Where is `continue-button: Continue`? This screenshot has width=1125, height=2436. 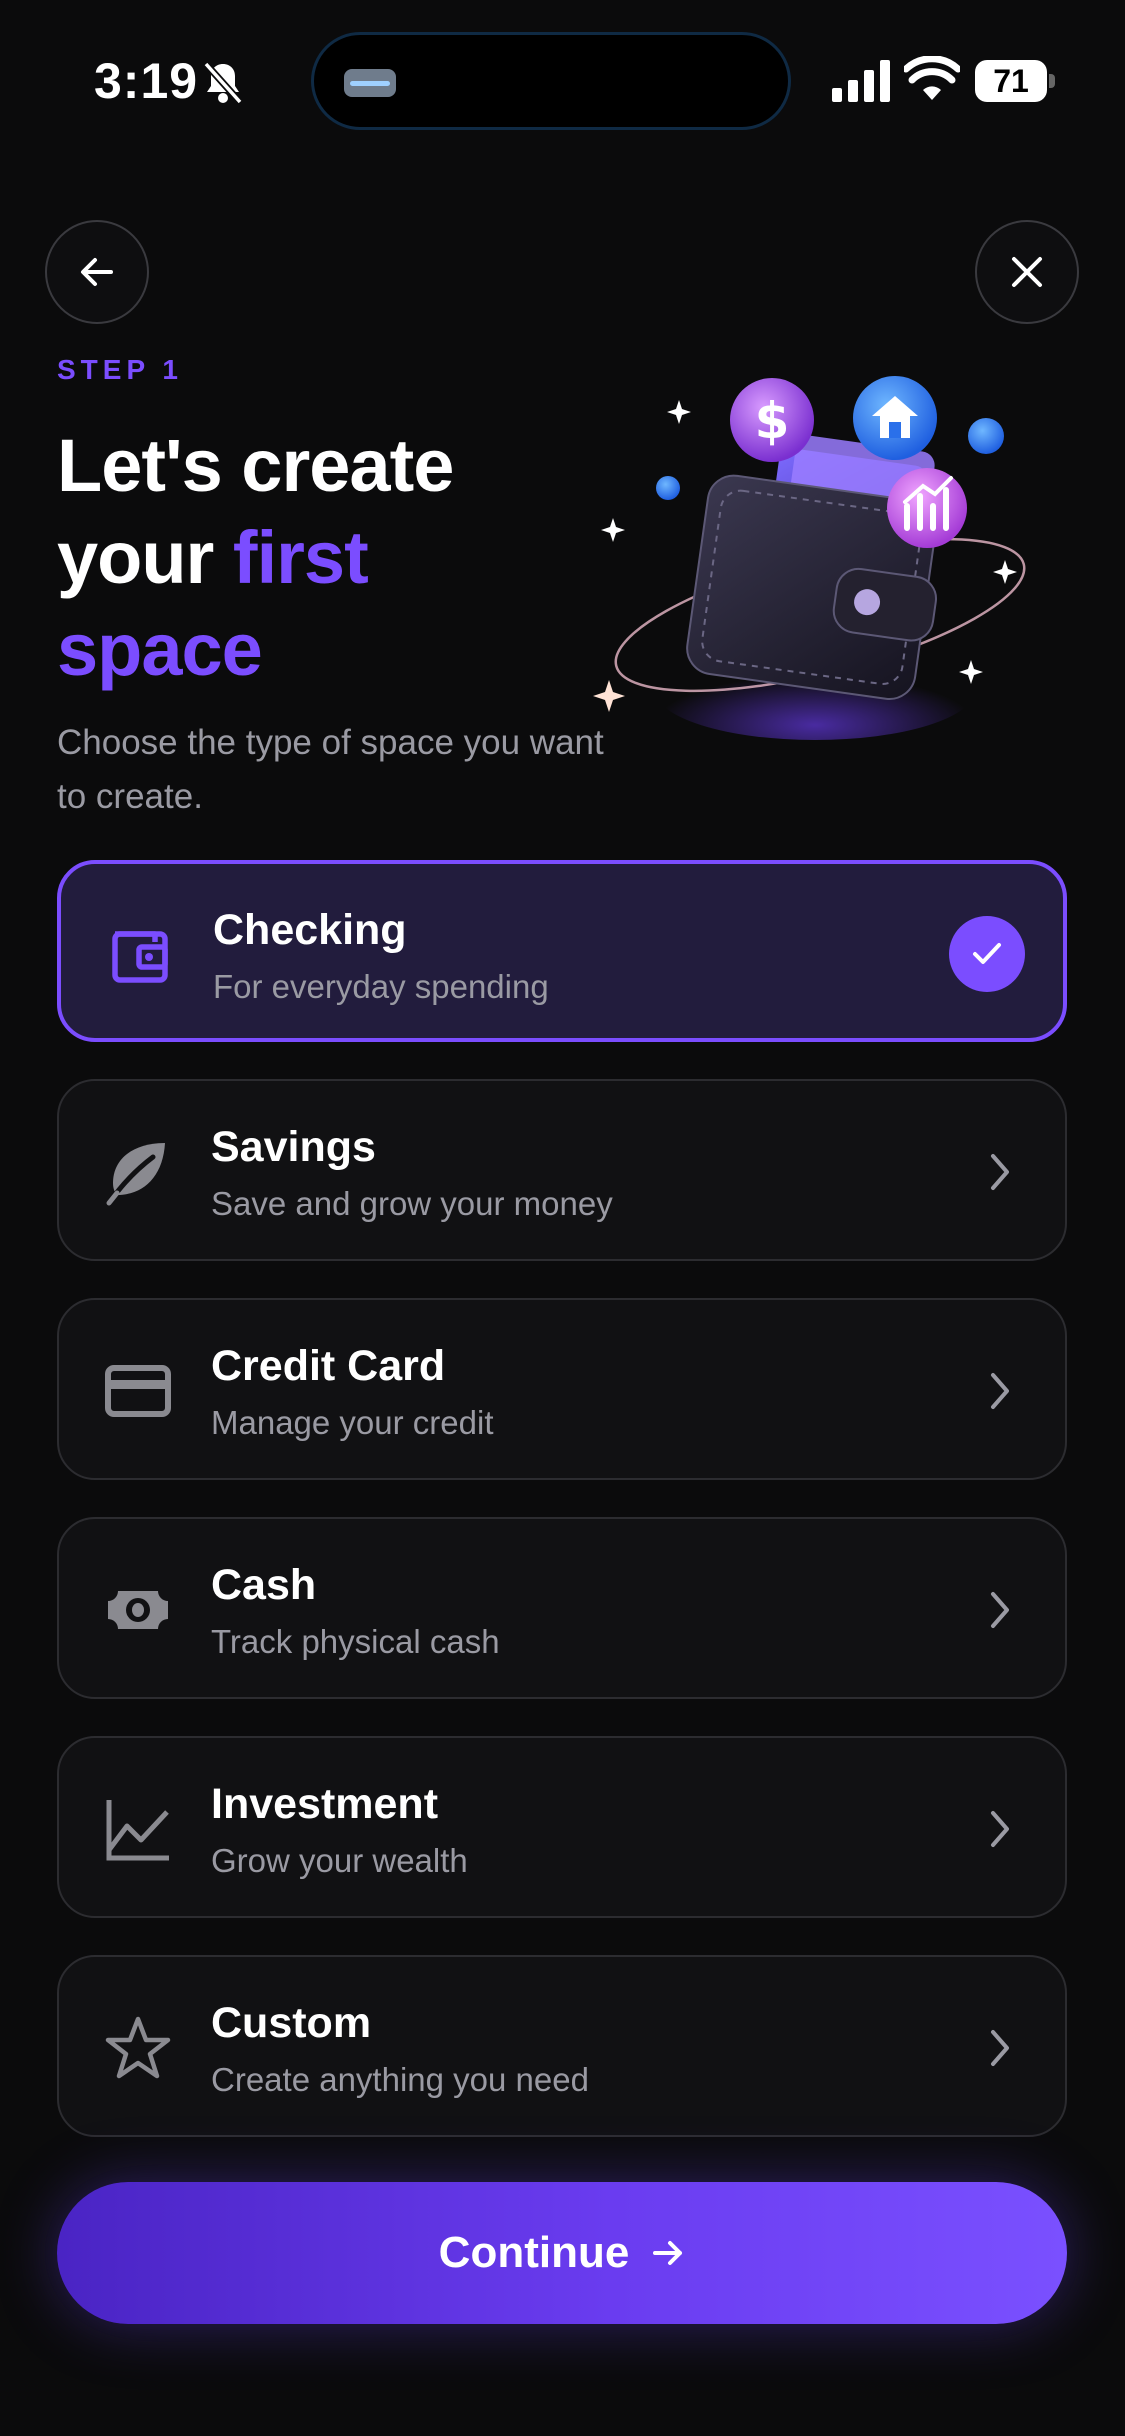
continue-button: Continue is located at coordinates (562, 2253).